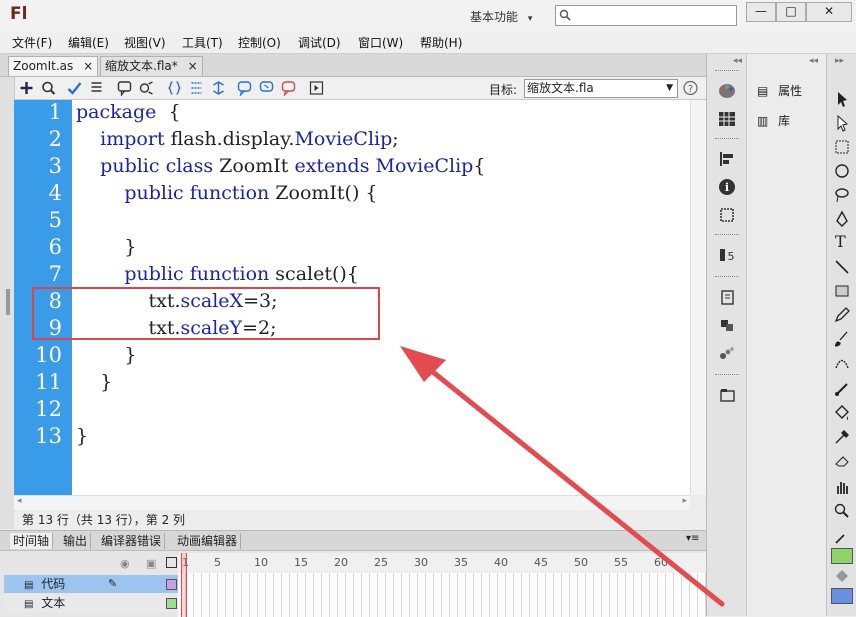  I want to click on find-icon, so click(48, 88).